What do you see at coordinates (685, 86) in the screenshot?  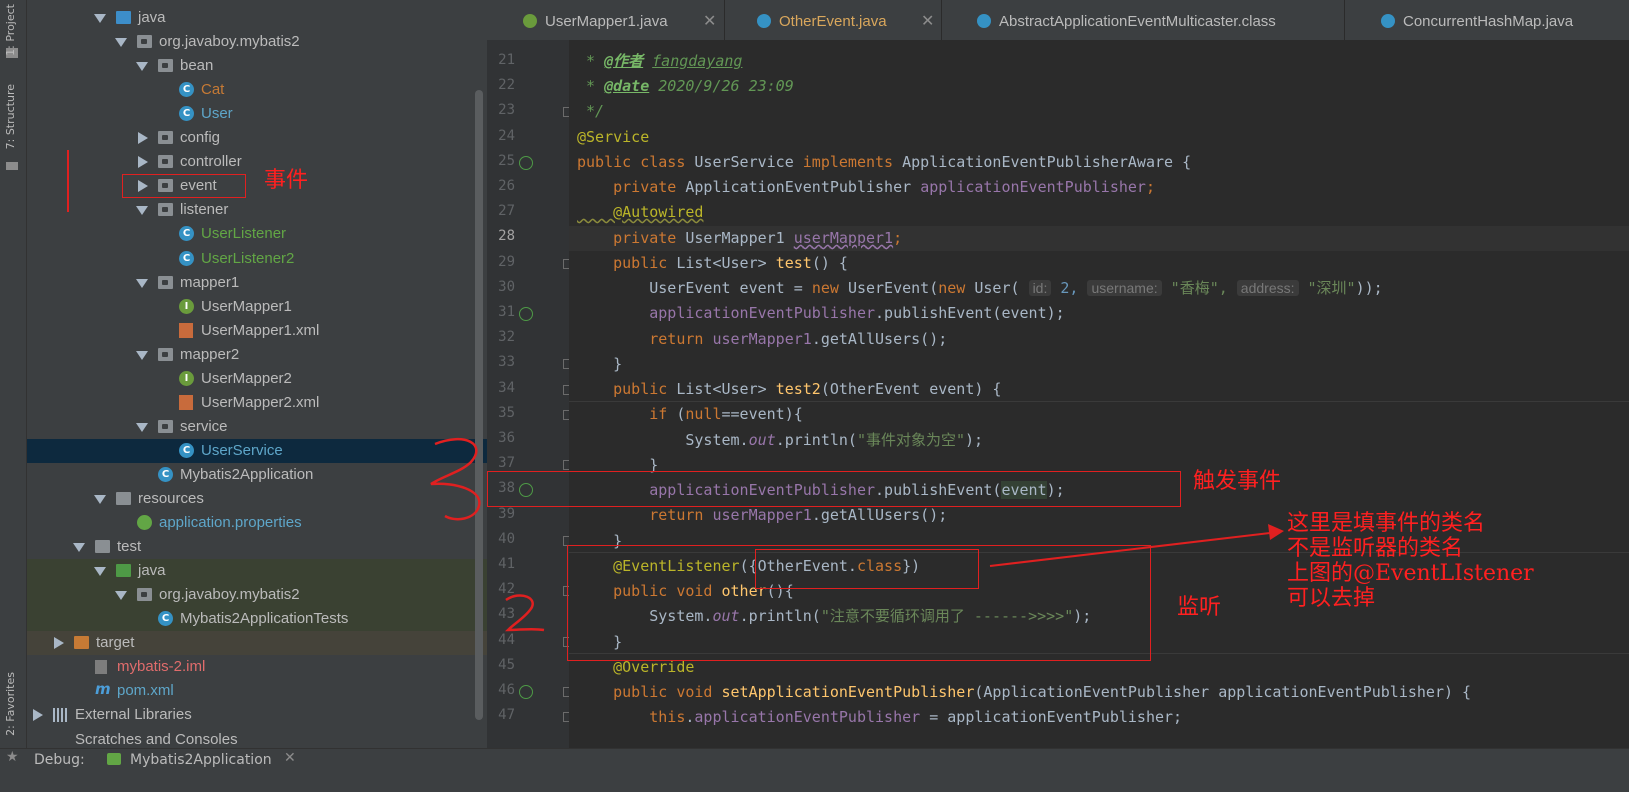 I see `code-line-22: * @date 2020/9/26 23:09` at bounding box center [685, 86].